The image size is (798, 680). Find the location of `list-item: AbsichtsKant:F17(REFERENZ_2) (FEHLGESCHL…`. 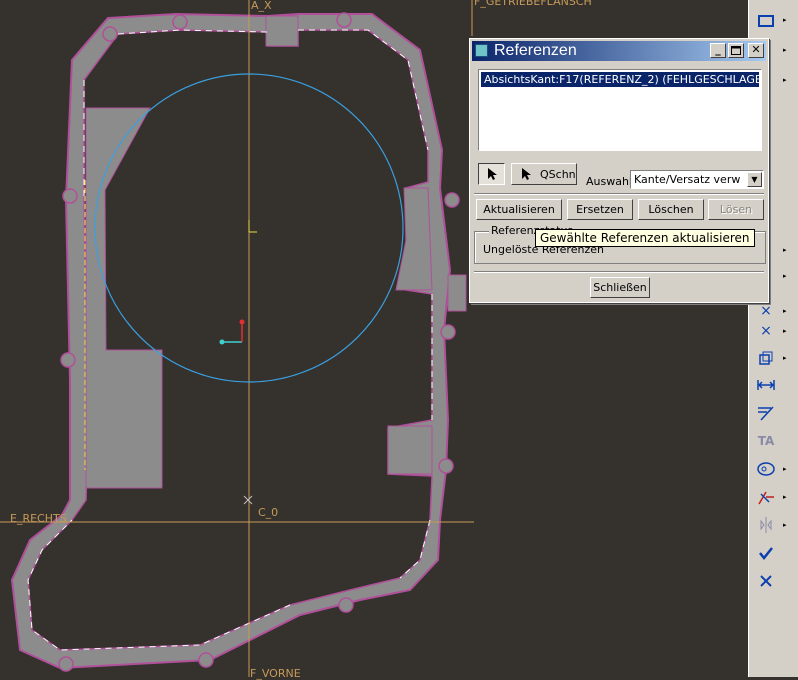

list-item: AbsichtsKant:F17(REFERENZ_2) (FEHLGESCHL… is located at coordinates (620, 79).